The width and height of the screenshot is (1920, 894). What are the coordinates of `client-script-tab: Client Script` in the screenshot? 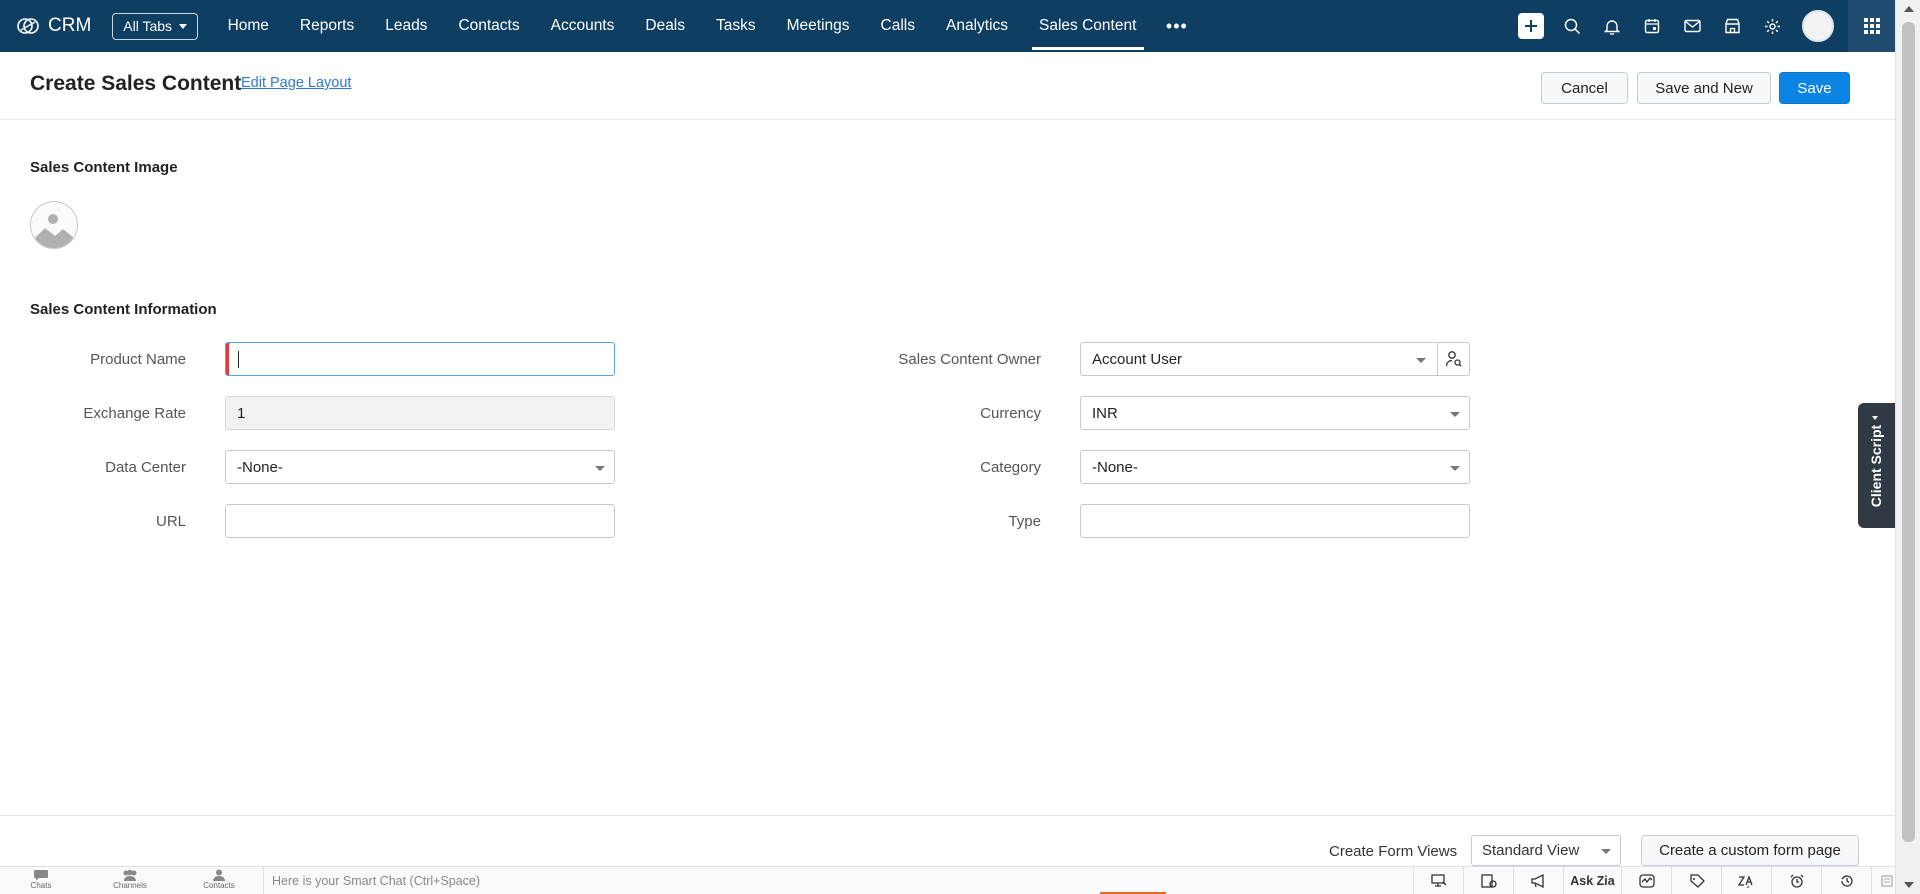 It's located at (1876, 465).